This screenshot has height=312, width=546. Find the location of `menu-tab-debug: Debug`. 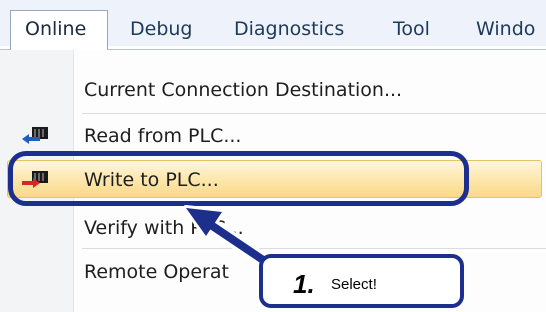

menu-tab-debug: Debug is located at coordinates (161, 29).